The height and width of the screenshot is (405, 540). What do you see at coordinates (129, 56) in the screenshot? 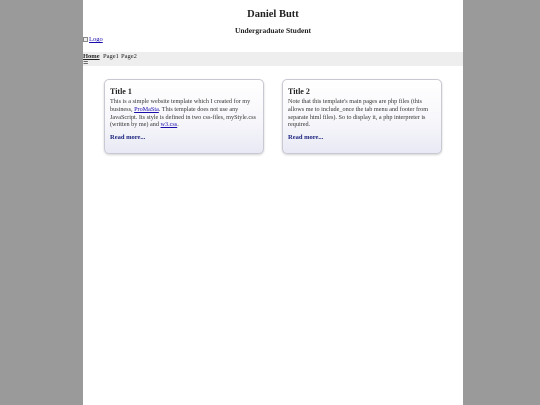
I see `nav-item-page2: Page2` at bounding box center [129, 56].